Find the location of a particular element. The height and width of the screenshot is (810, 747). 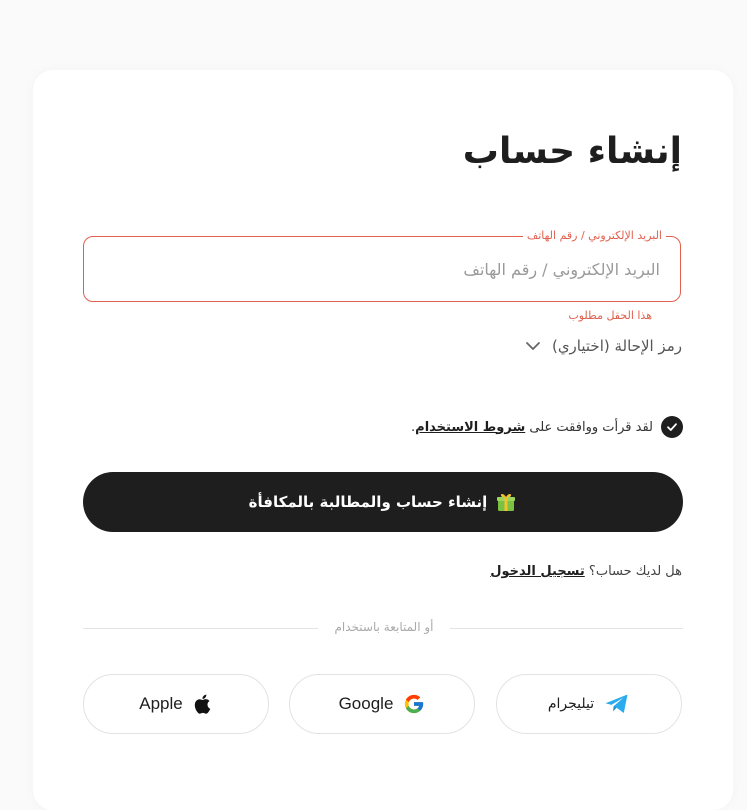

check-icon is located at coordinates (672, 427).